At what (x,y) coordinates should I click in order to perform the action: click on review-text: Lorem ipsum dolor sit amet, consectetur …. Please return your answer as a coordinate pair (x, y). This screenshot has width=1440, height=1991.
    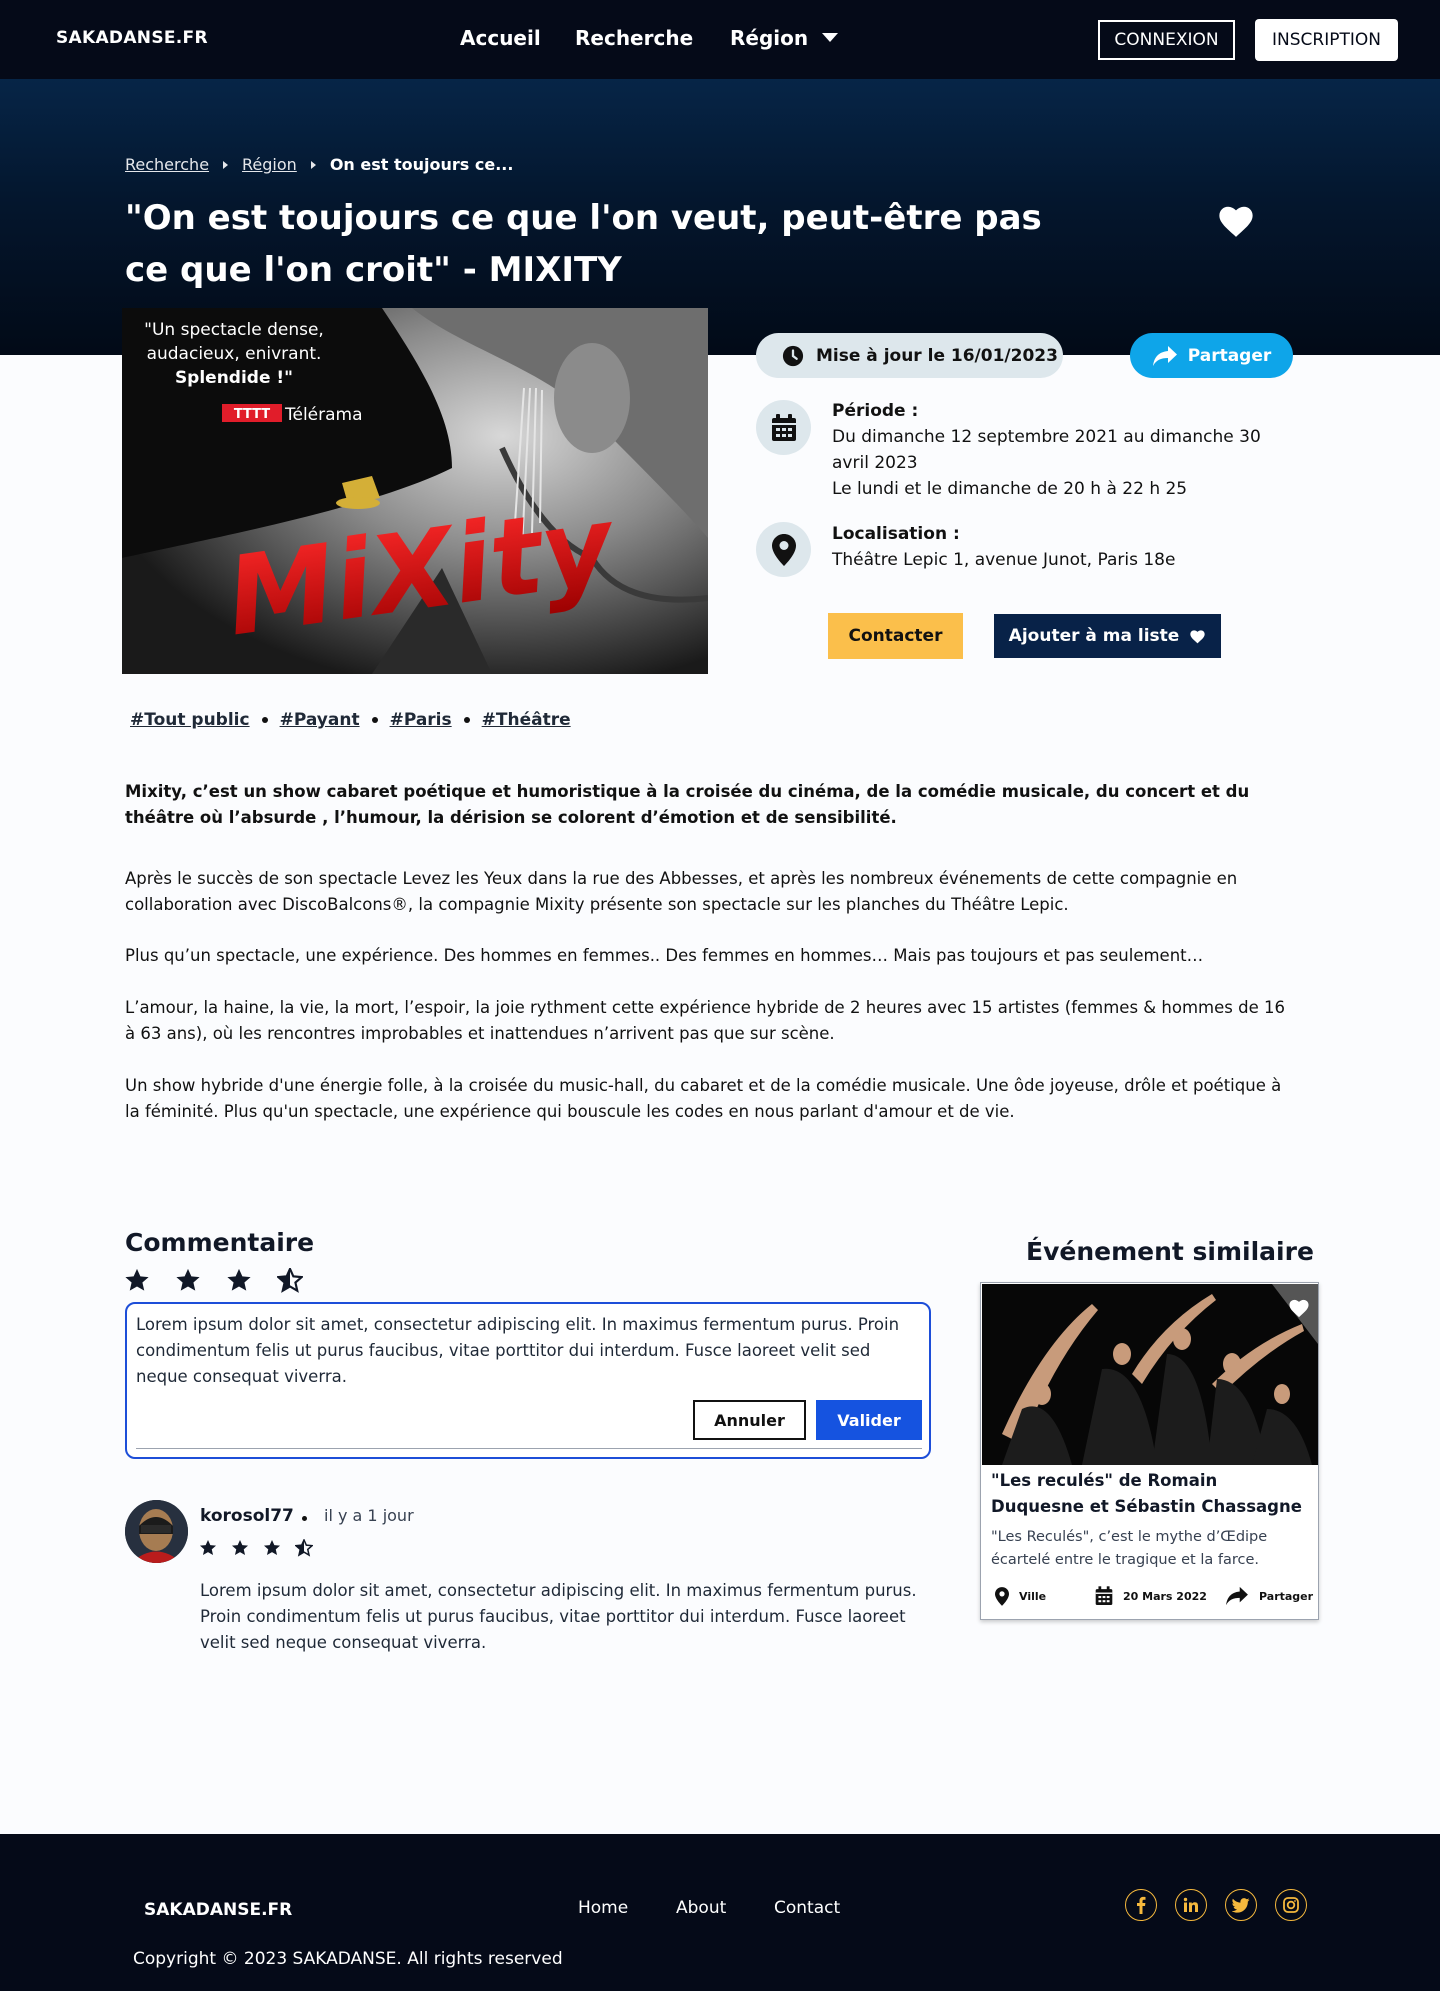
    Looking at the image, I should click on (558, 1616).